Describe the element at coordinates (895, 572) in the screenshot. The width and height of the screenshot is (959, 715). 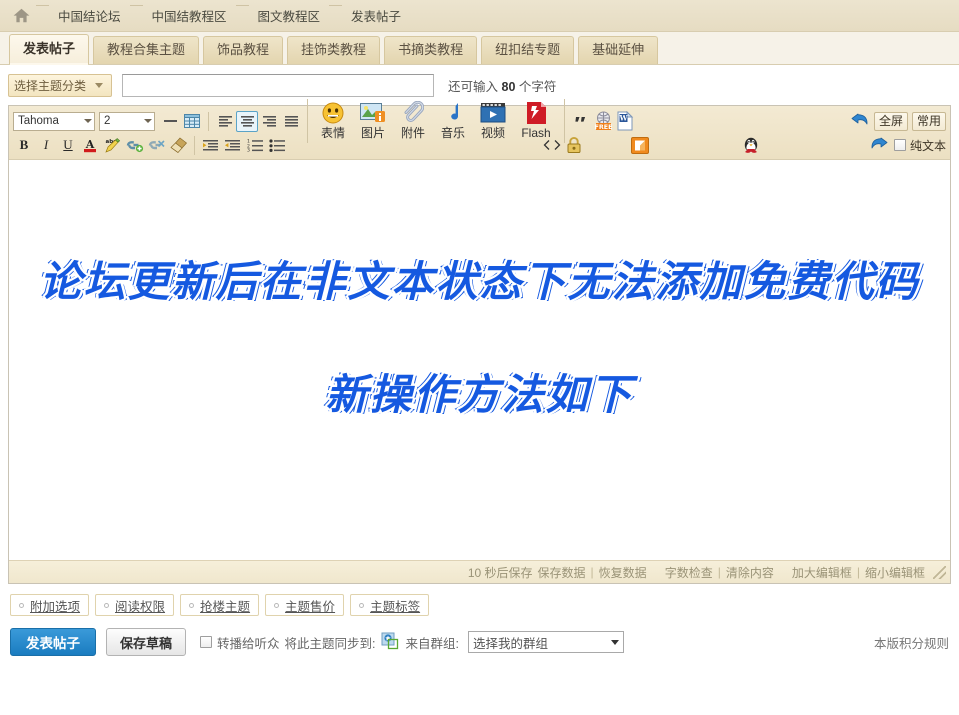
I see `shrink-box-link: 缩小编辑框` at that location.